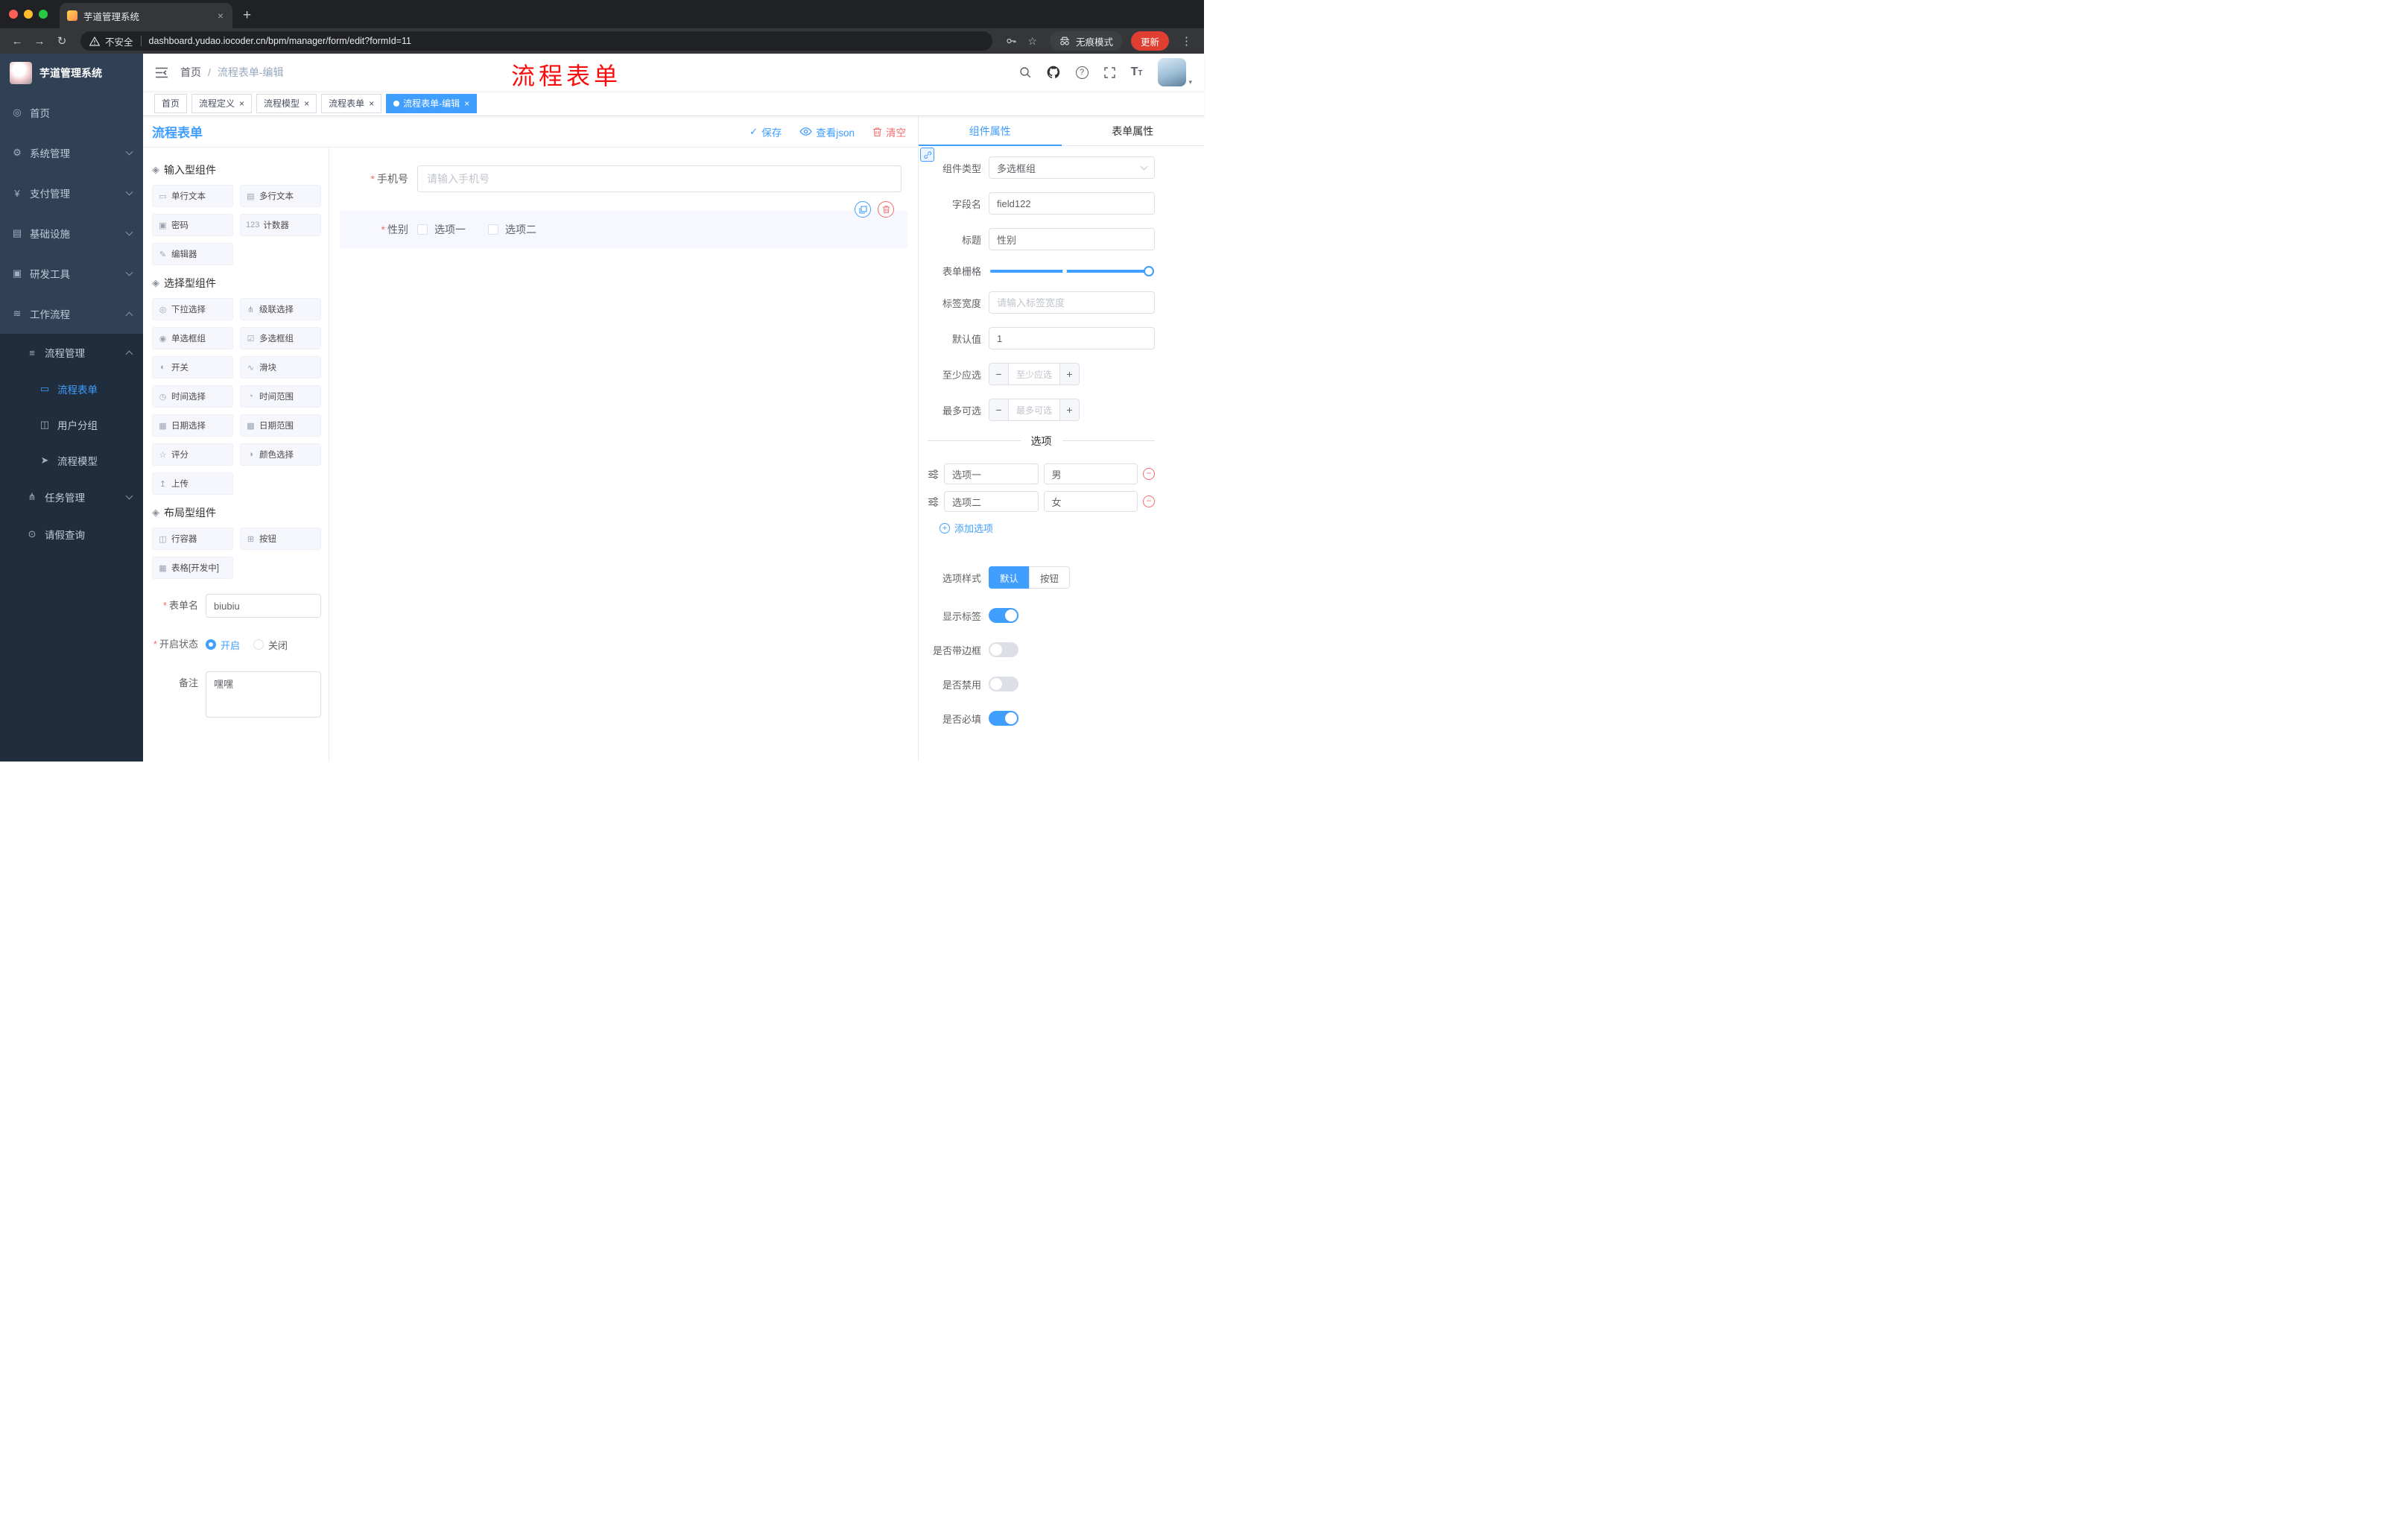 This screenshot has height=1523, width=2408. What do you see at coordinates (432, 103) in the screenshot?
I see `tag-process-form-edit: 流程表单-编辑 ×` at bounding box center [432, 103].